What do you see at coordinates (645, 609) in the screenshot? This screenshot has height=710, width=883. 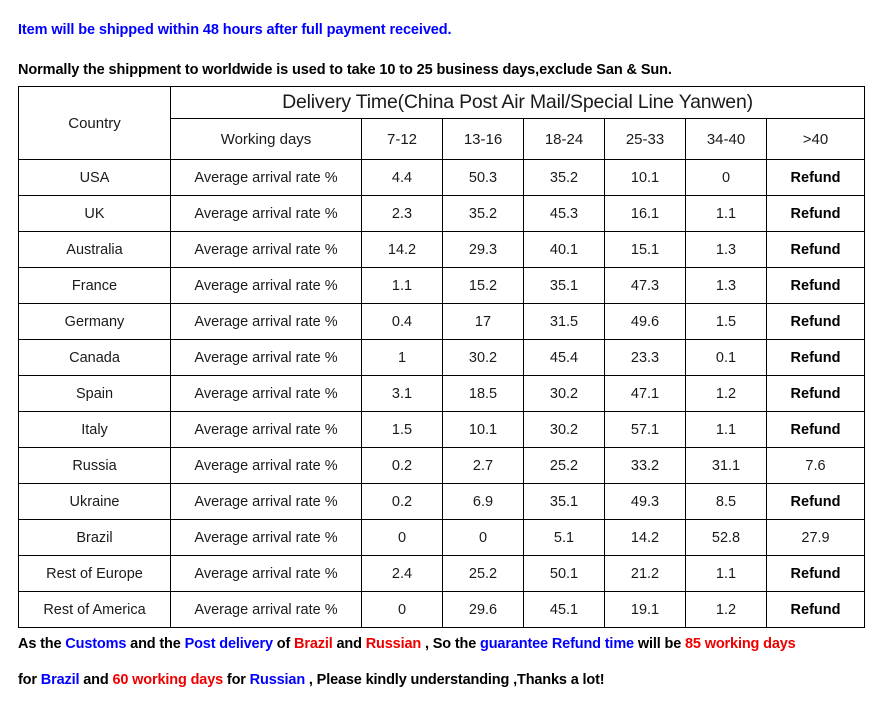 I see `cell-rate-25-33: 19.1` at bounding box center [645, 609].